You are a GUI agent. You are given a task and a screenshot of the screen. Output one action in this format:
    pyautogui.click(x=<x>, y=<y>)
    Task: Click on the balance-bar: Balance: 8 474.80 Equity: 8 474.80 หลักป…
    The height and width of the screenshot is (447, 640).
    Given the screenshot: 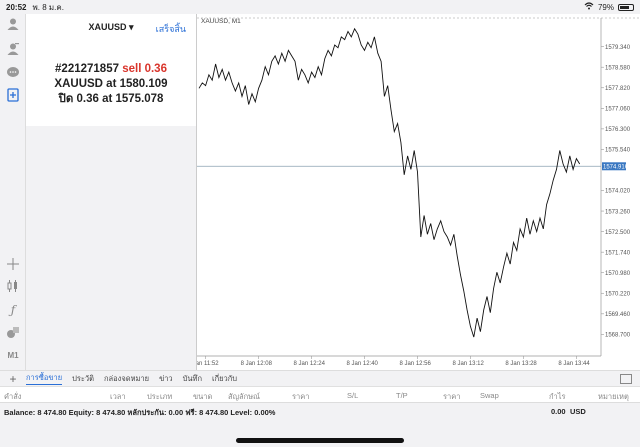 What is the action you would take?
    pyautogui.click(x=320, y=410)
    